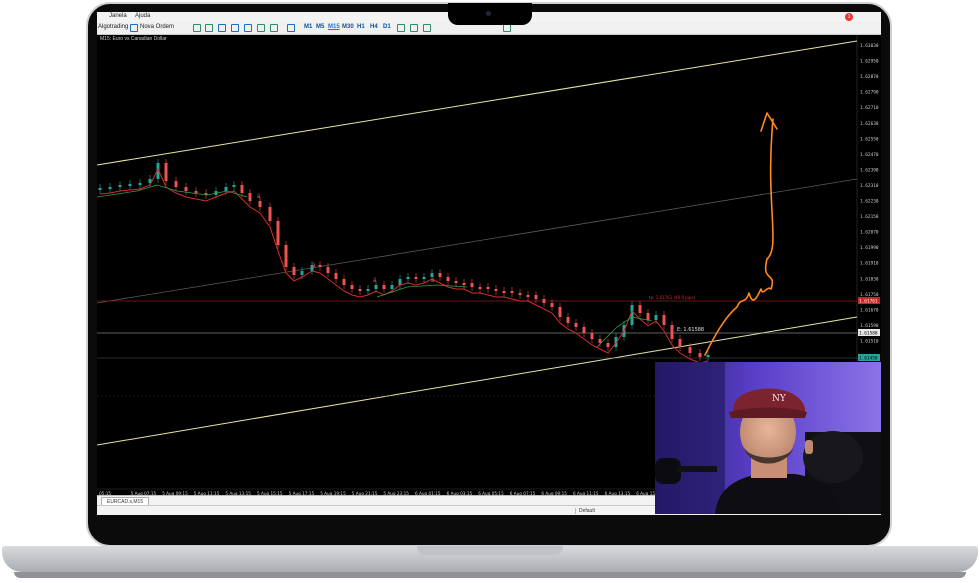 The width and height of the screenshot is (980, 583). What do you see at coordinates (348, 27) in the screenshot?
I see `timeframe-m30: M30` at bounding box center [348, 27].